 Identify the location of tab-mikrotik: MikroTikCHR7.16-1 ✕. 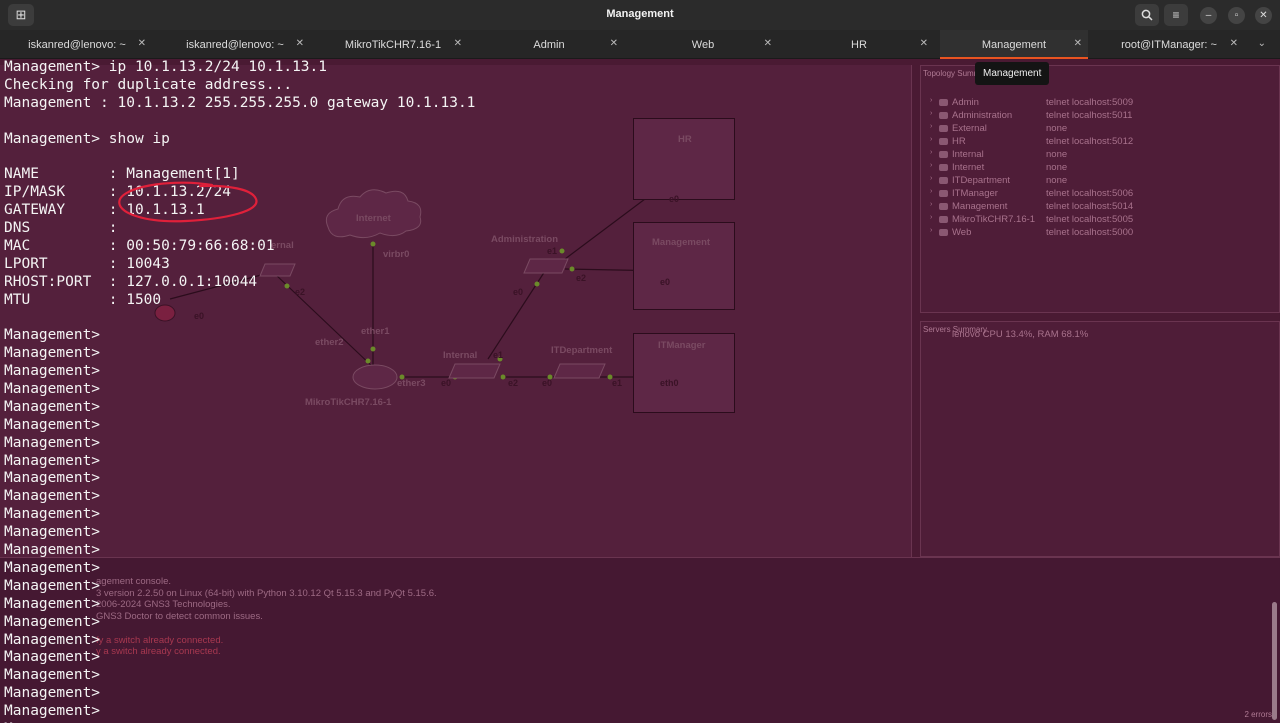
(393, 44).